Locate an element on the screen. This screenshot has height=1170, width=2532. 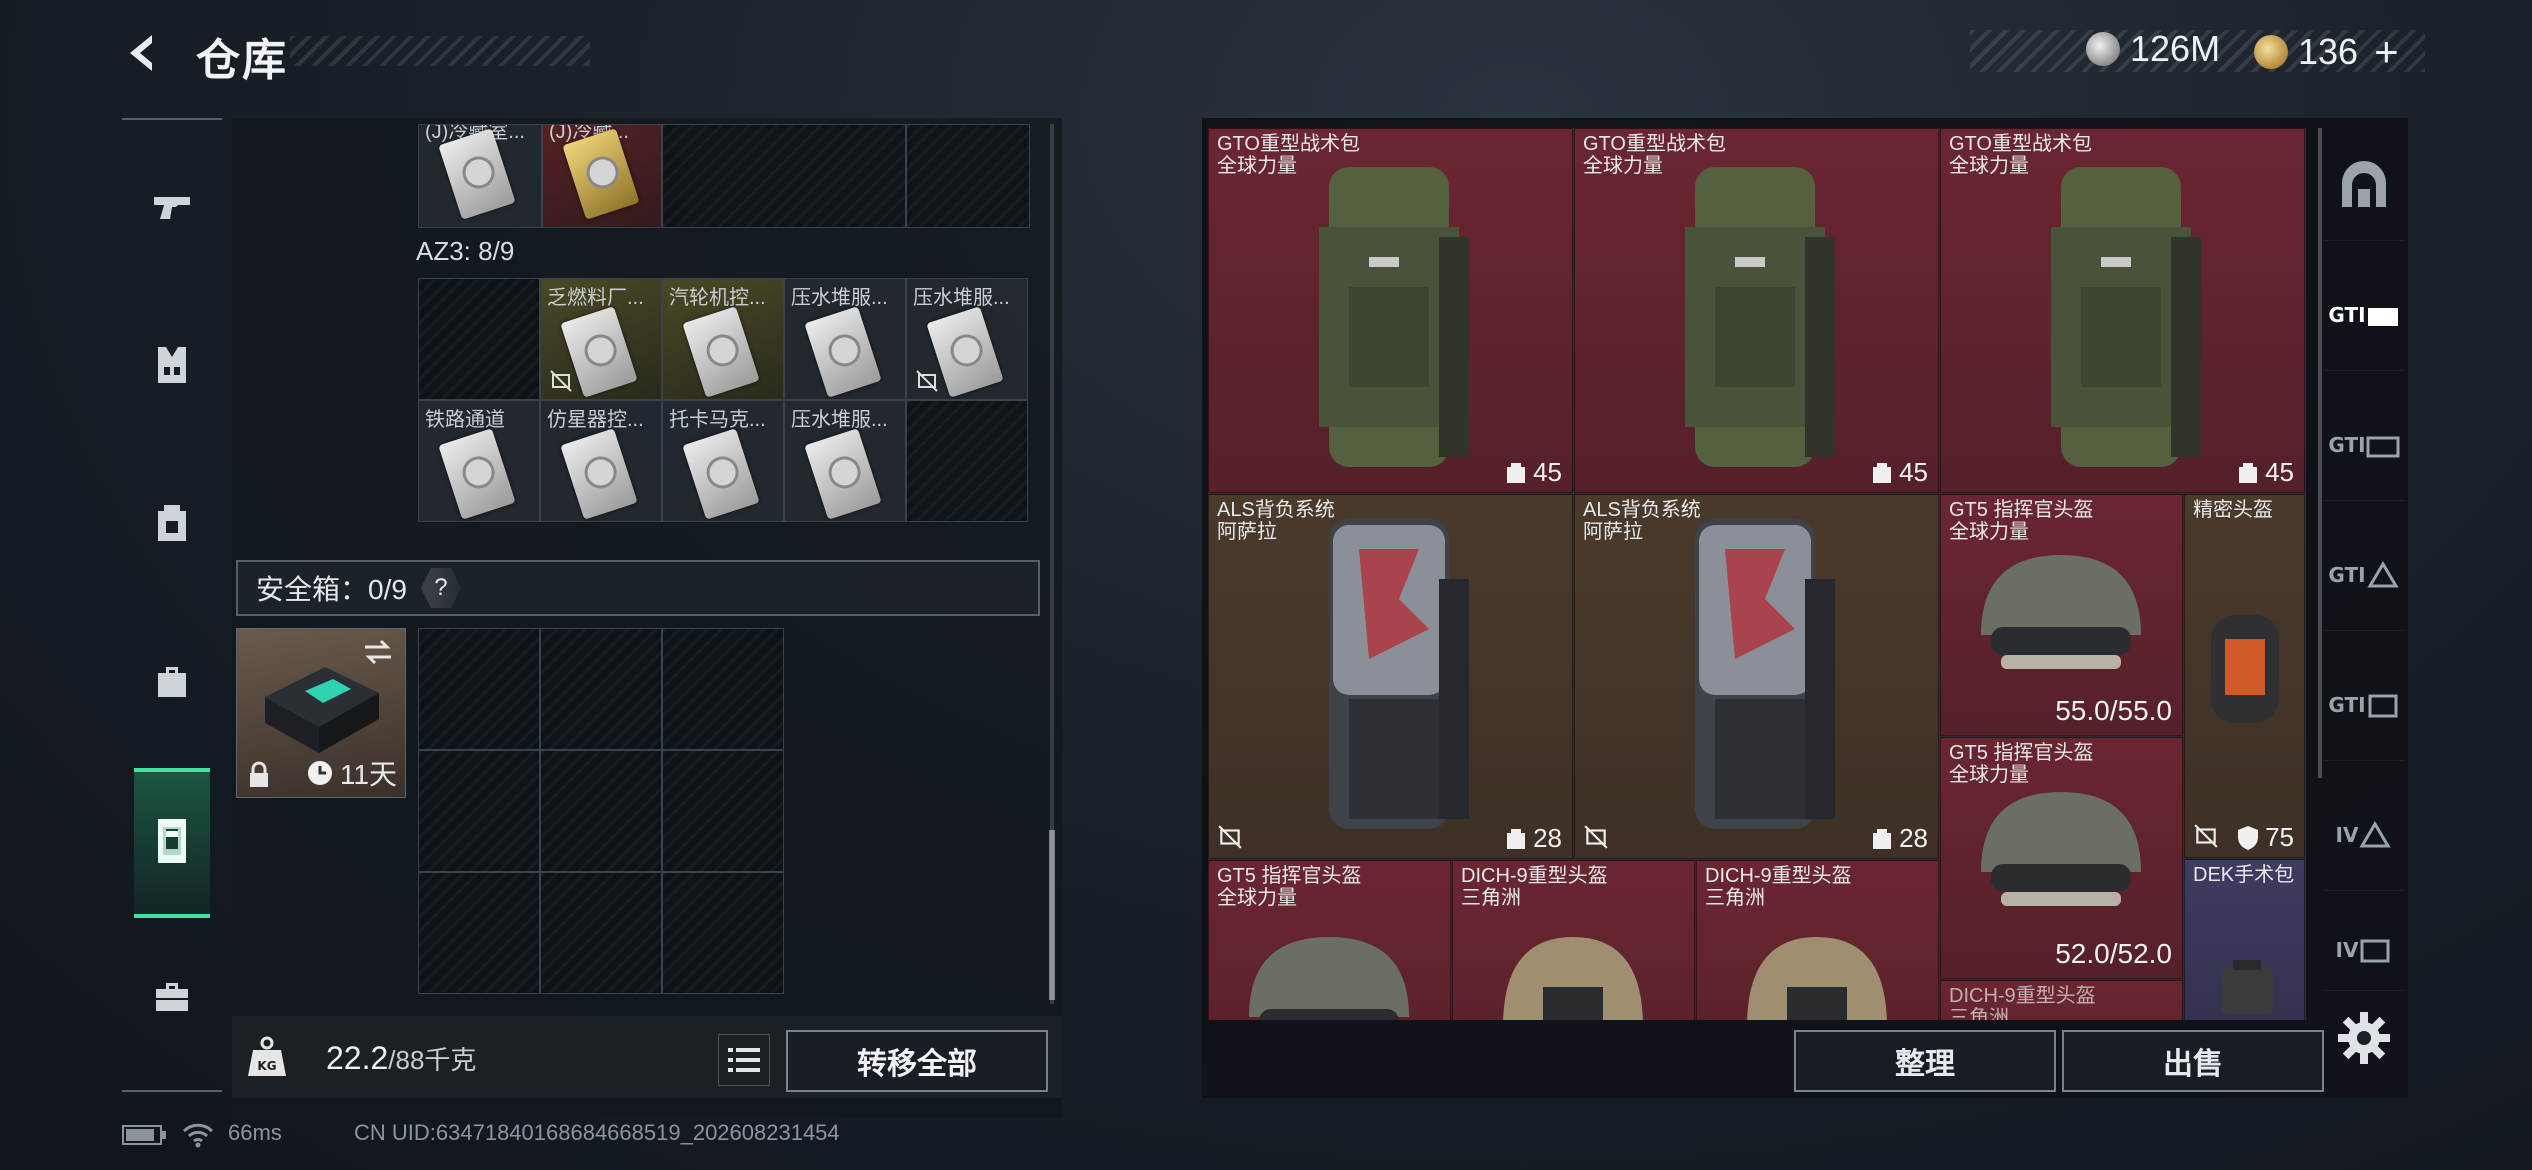
list-view-button is located at coordinates (744, 1060).